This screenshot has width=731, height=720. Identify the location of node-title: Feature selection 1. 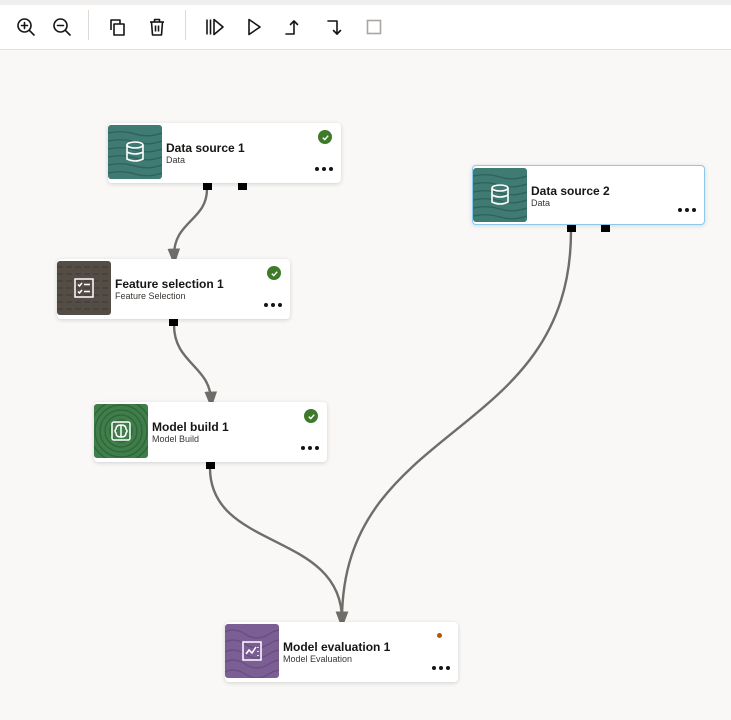
(169, 284).